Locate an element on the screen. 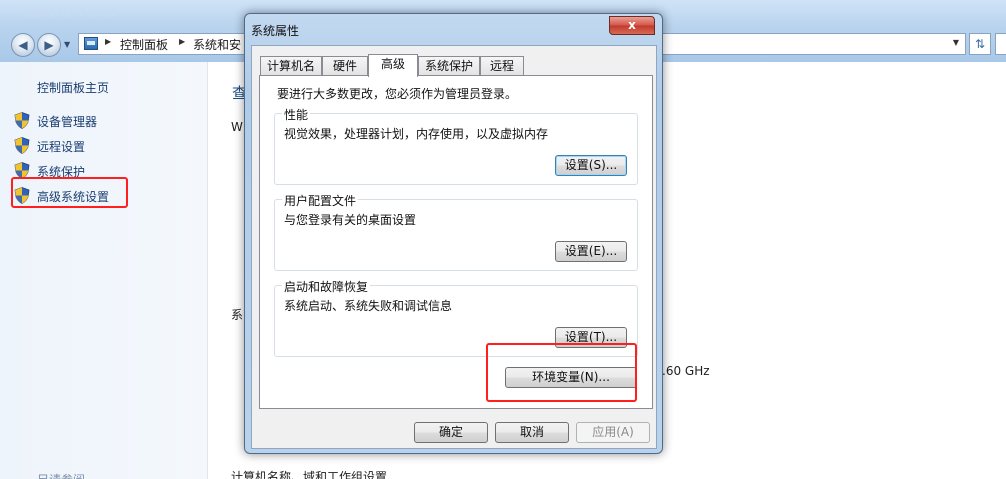 The height and width of the screenshot is (479, 1006). computer-name-section-heading: 计算机名称、域和工作组设置 is located at coordinates (309, 474).